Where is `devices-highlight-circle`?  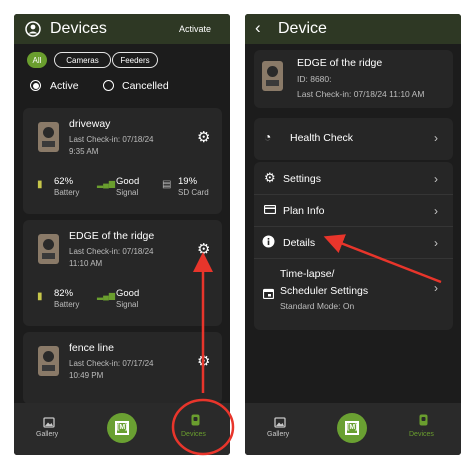 devices-highlight-circle is located at coordinates (203, 427).